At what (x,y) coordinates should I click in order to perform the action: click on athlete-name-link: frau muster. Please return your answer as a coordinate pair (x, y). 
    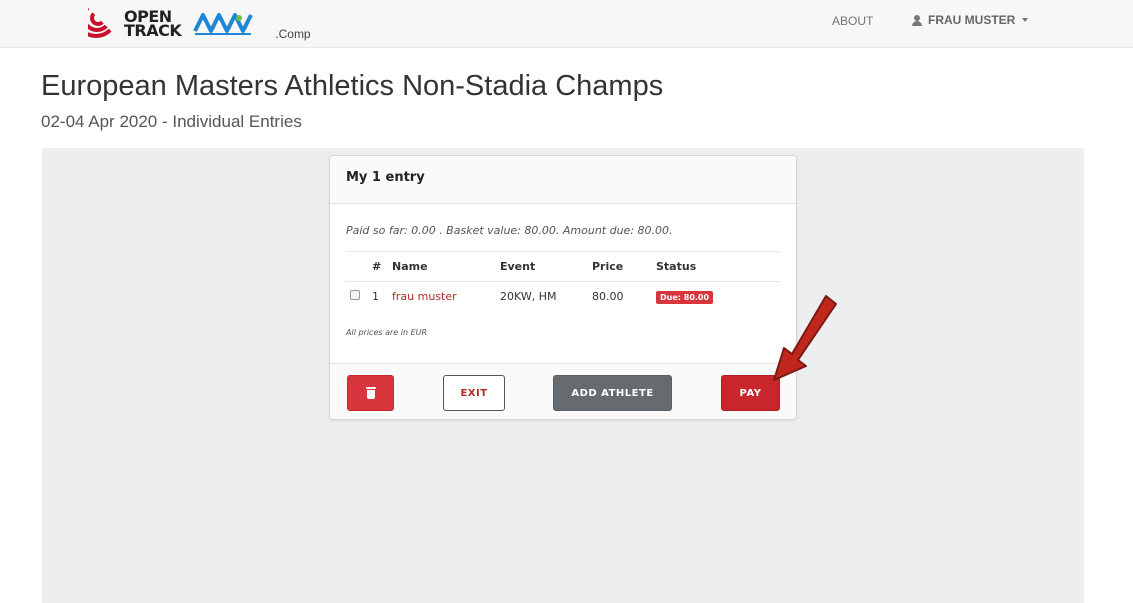
    Looking at the image, I should click on (424, 296).